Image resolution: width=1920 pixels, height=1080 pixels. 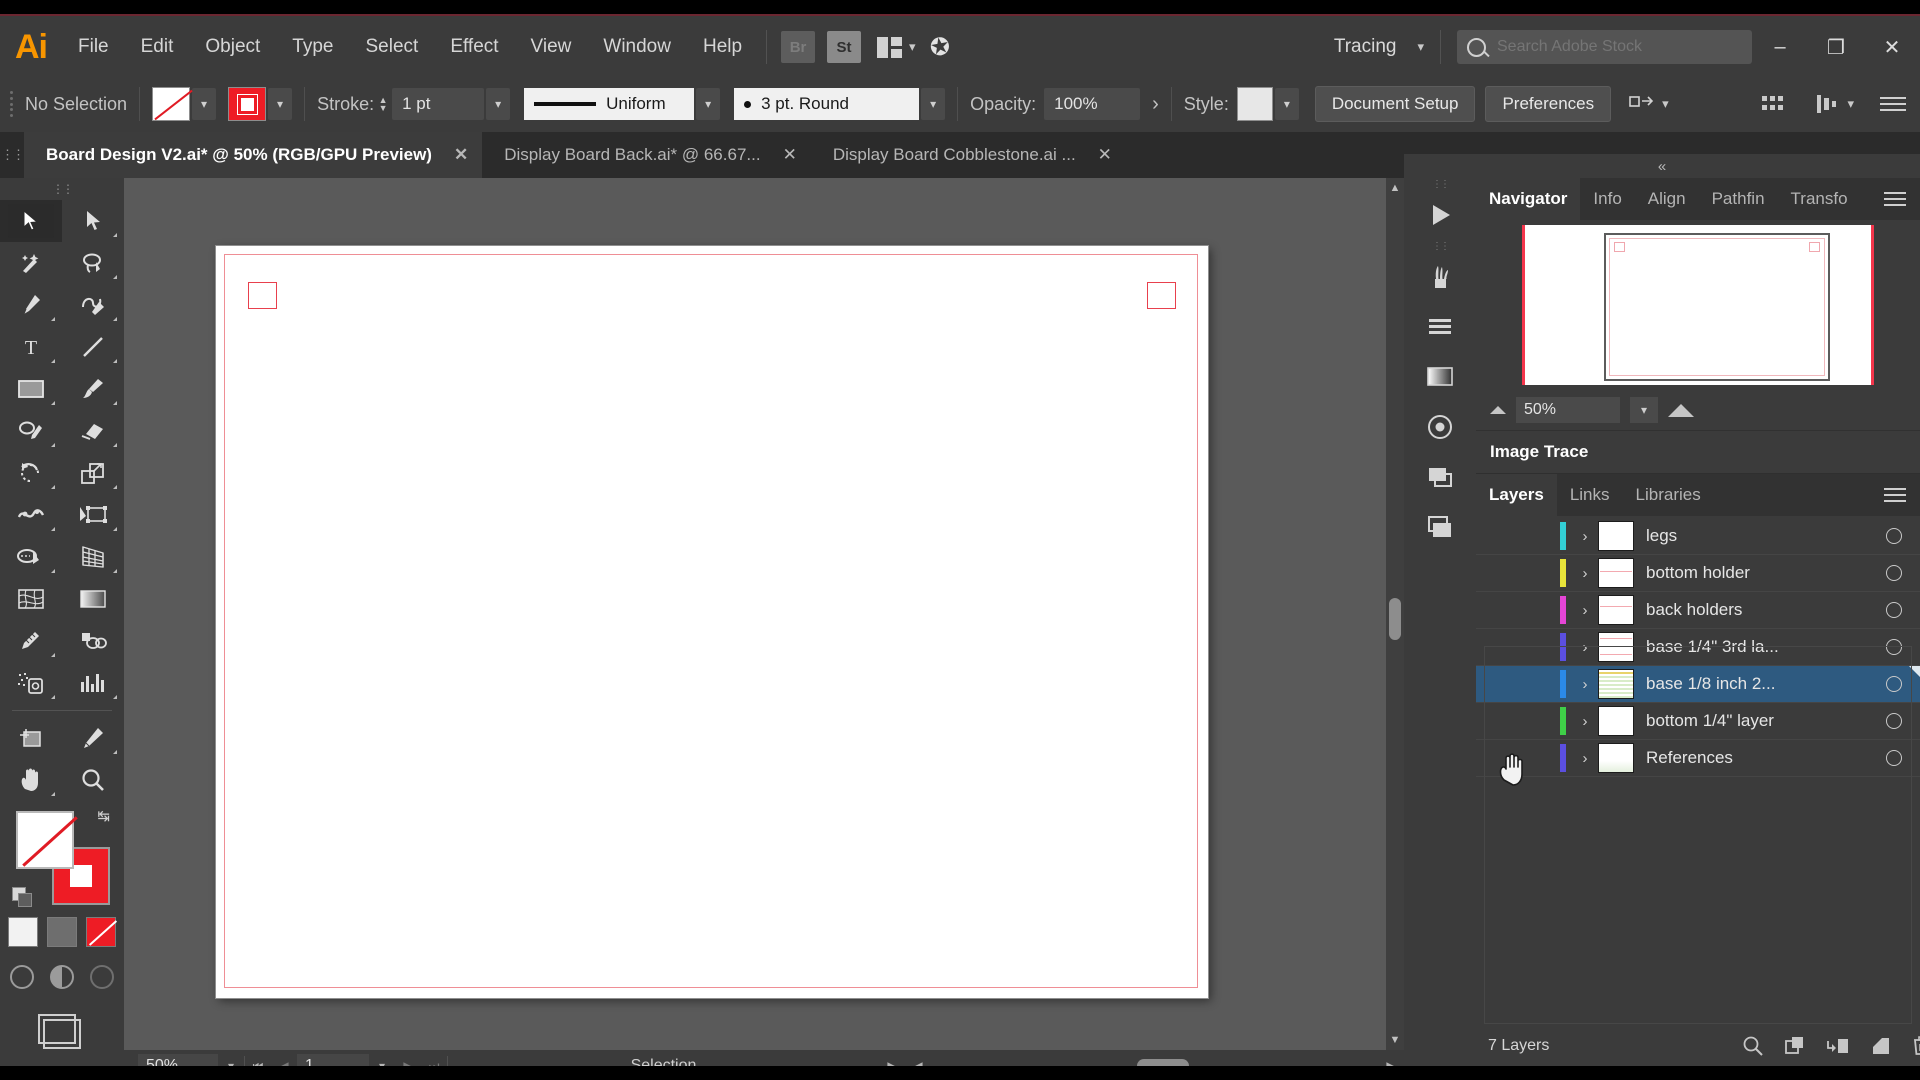 What do you see at coordinates (333, 1060) in the screenshot?
I see `artboard-number-field: 1` at bounding box center [333, 1060].